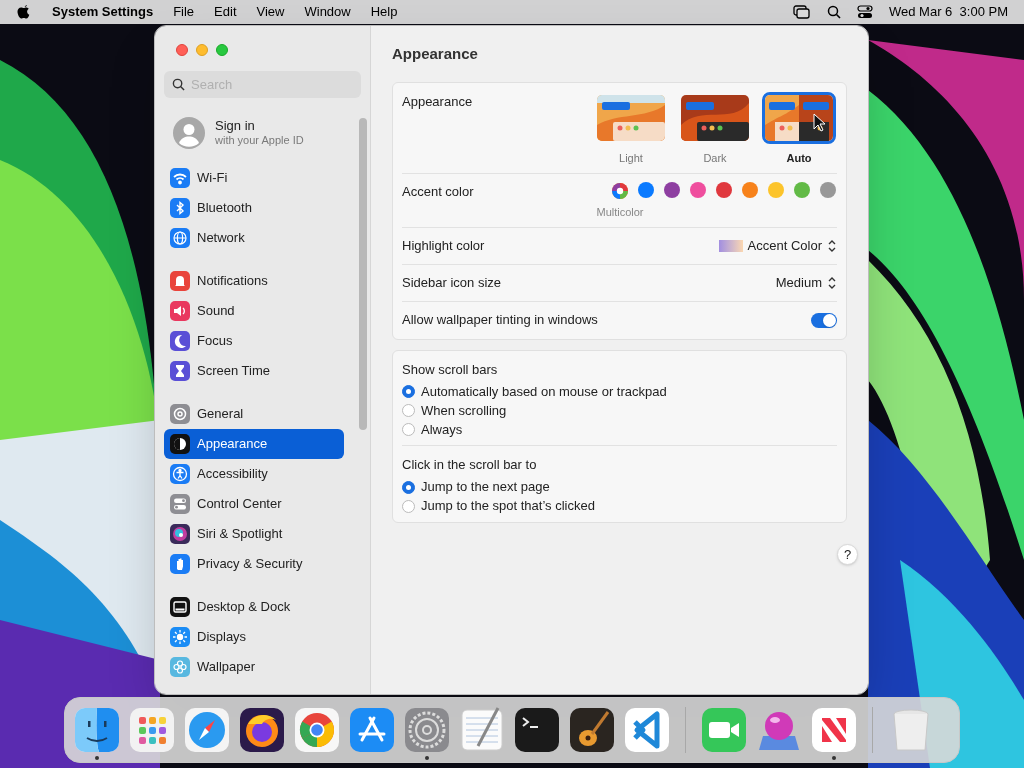 The image size is (1024, 768). I want to click on flower-icon, so click(180, 667).